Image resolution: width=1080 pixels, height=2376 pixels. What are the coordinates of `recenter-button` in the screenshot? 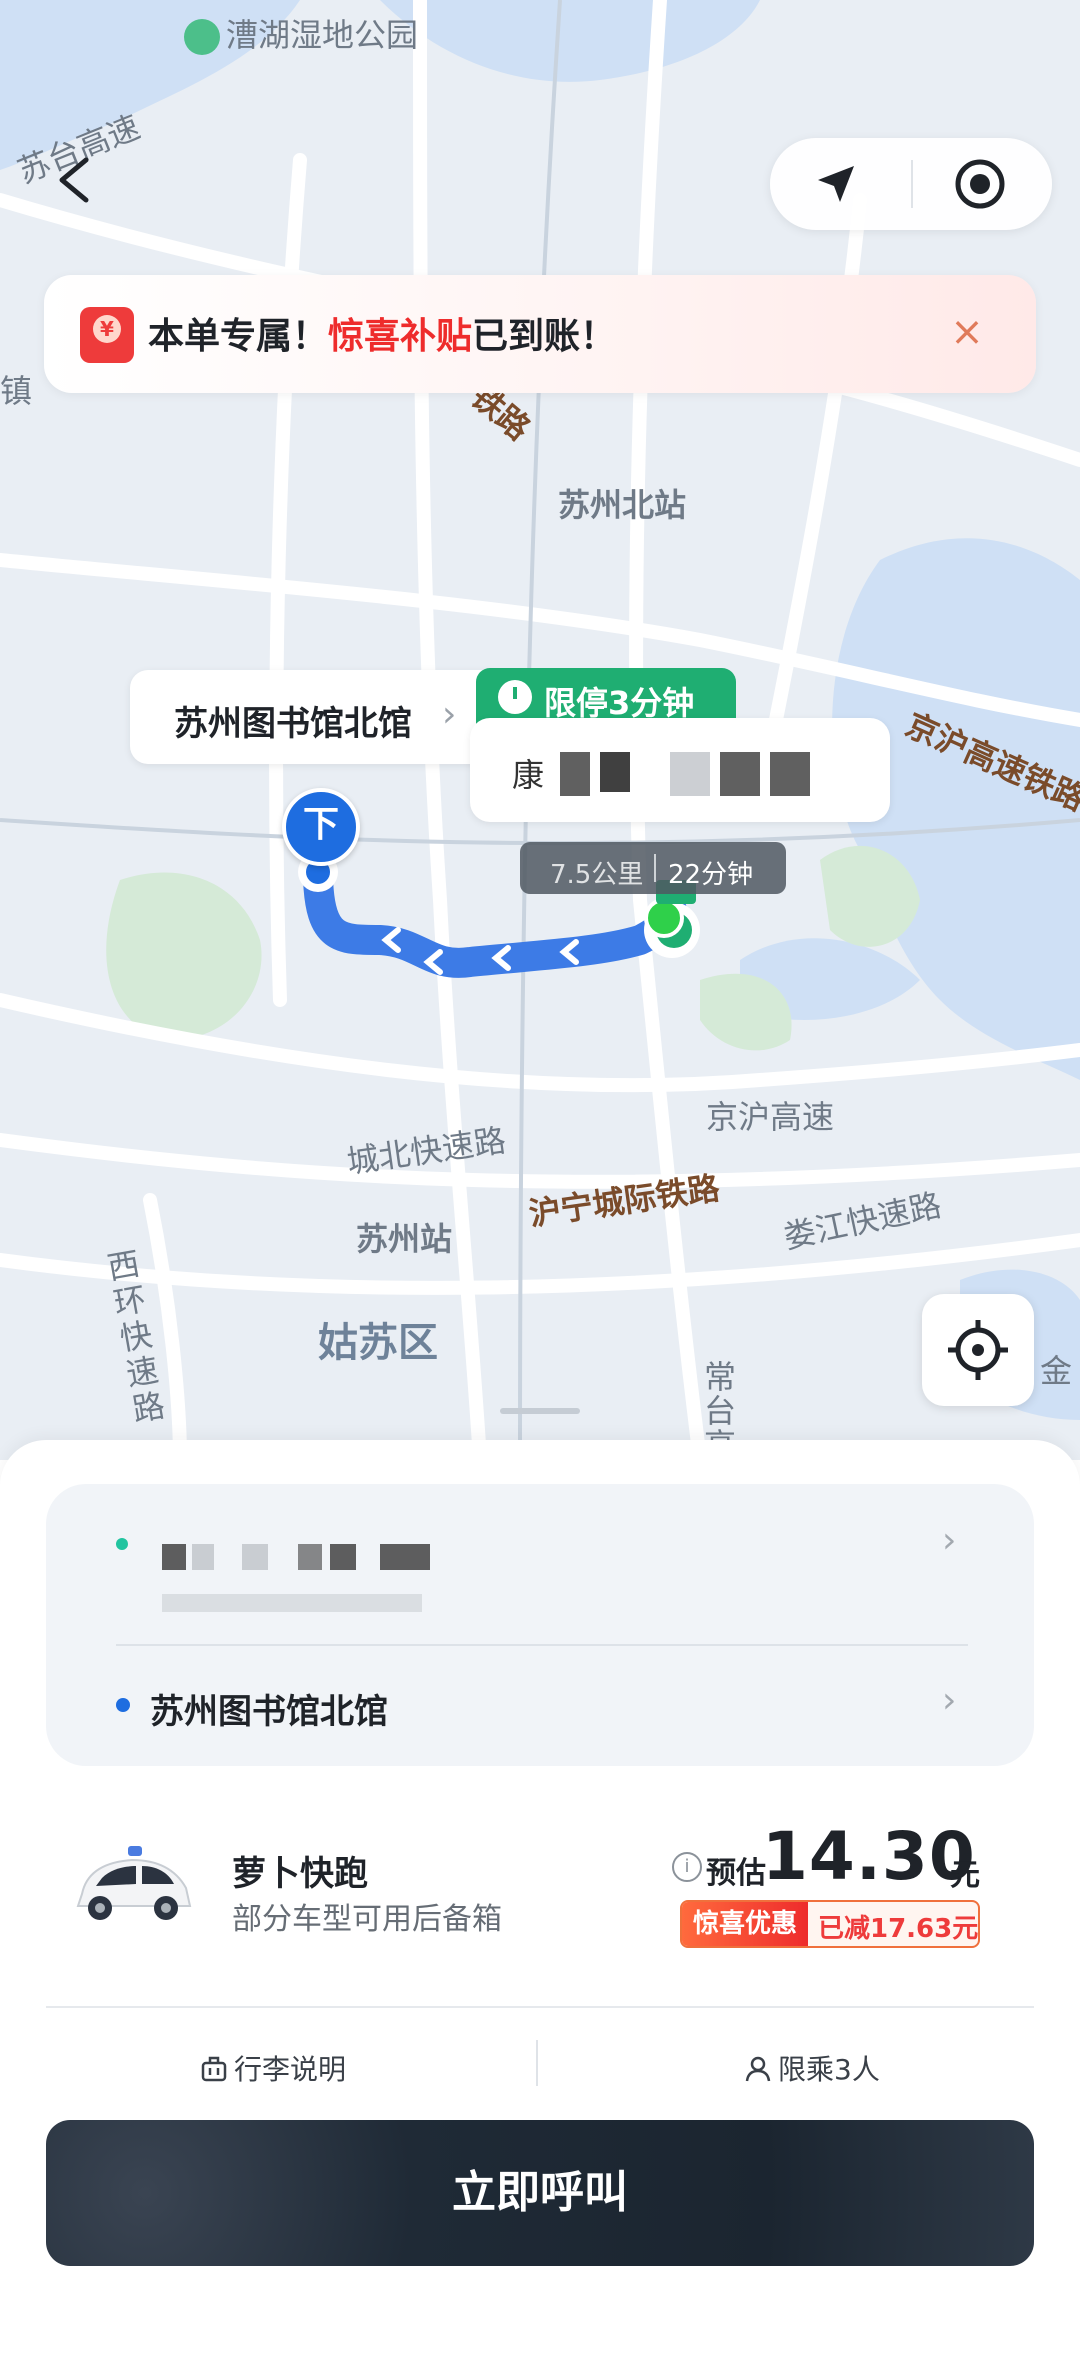 It's located at (978, 1350).